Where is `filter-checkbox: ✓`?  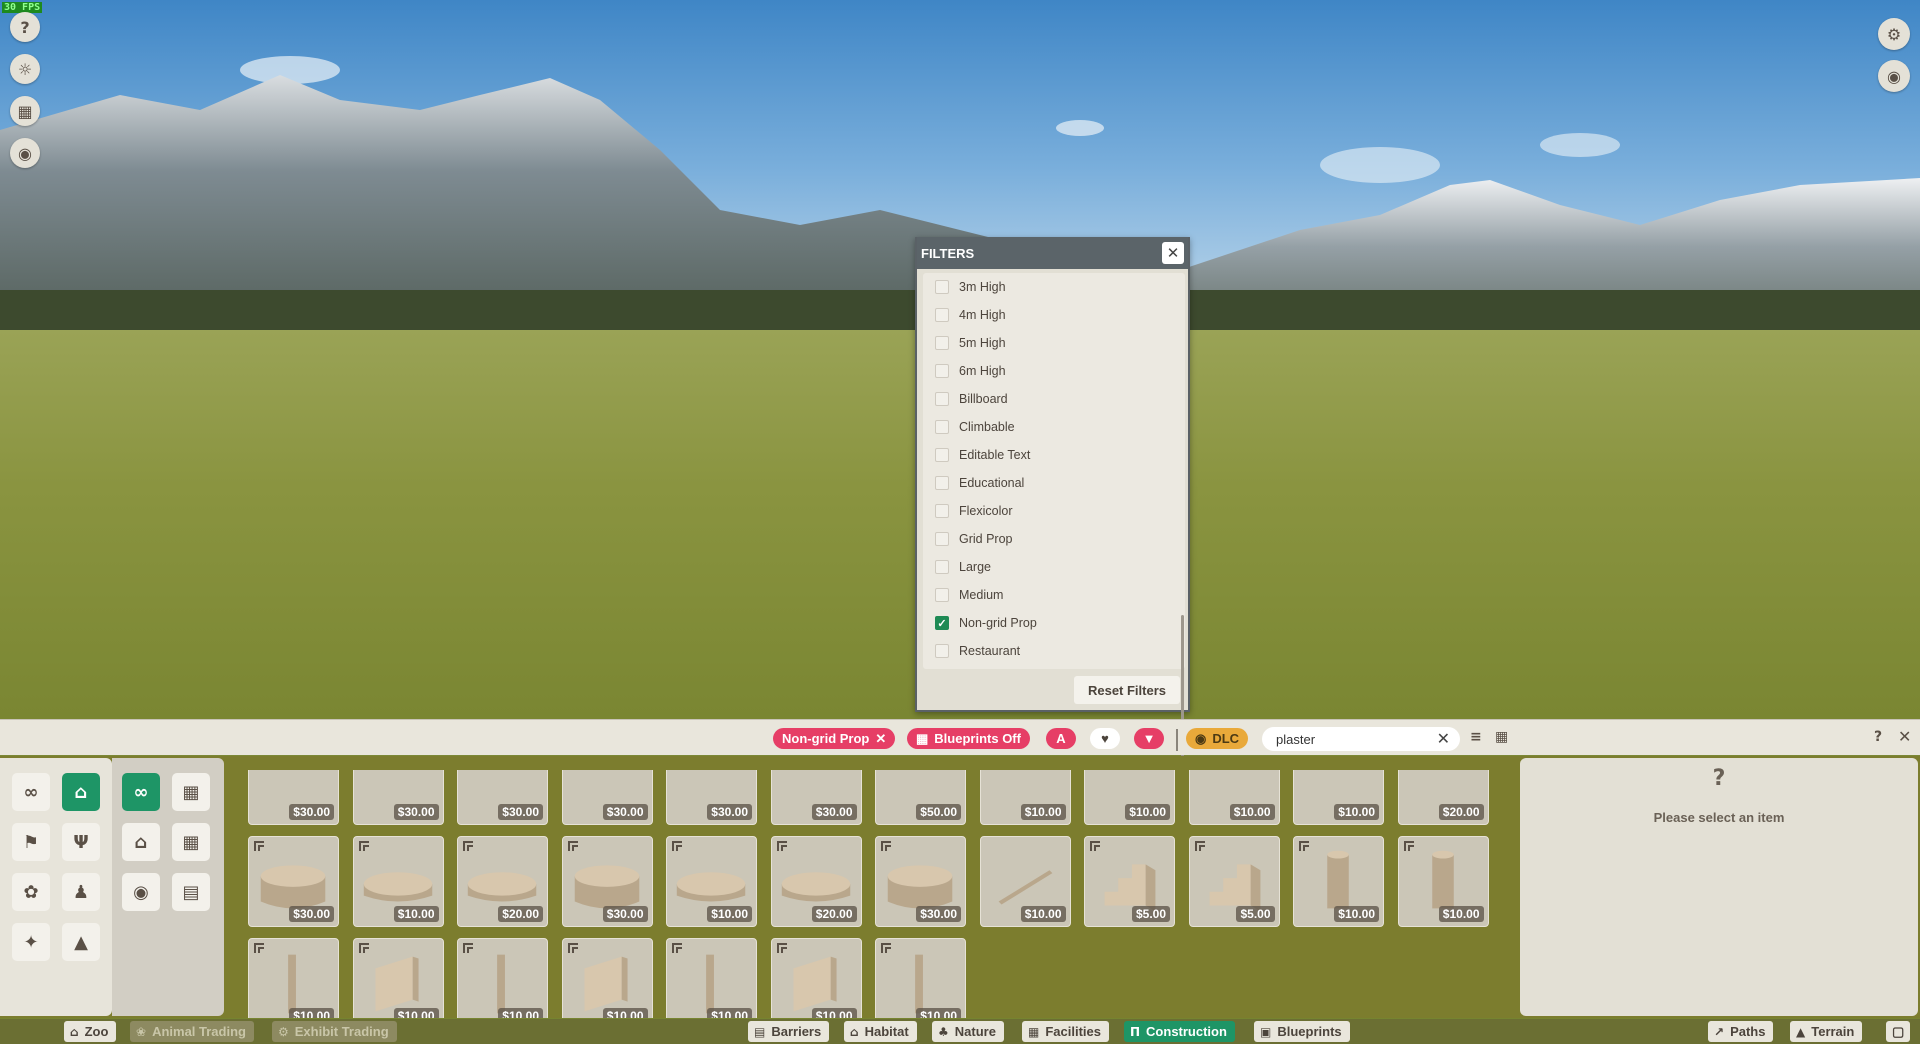
filter-checkbox: ✓ is located at coordinates (942, 623).